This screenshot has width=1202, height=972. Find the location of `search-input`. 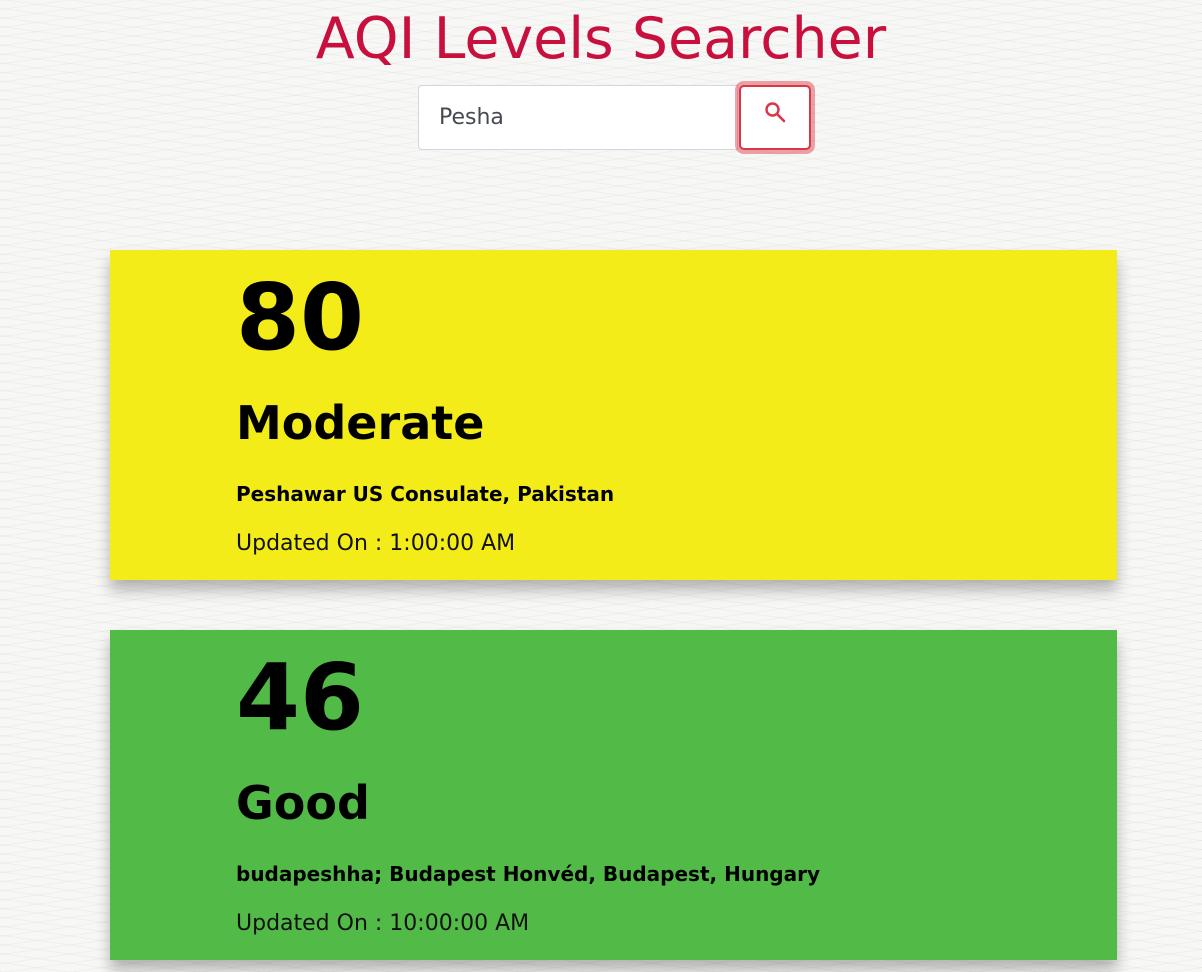

search-input is located at coordinates (578, 117).